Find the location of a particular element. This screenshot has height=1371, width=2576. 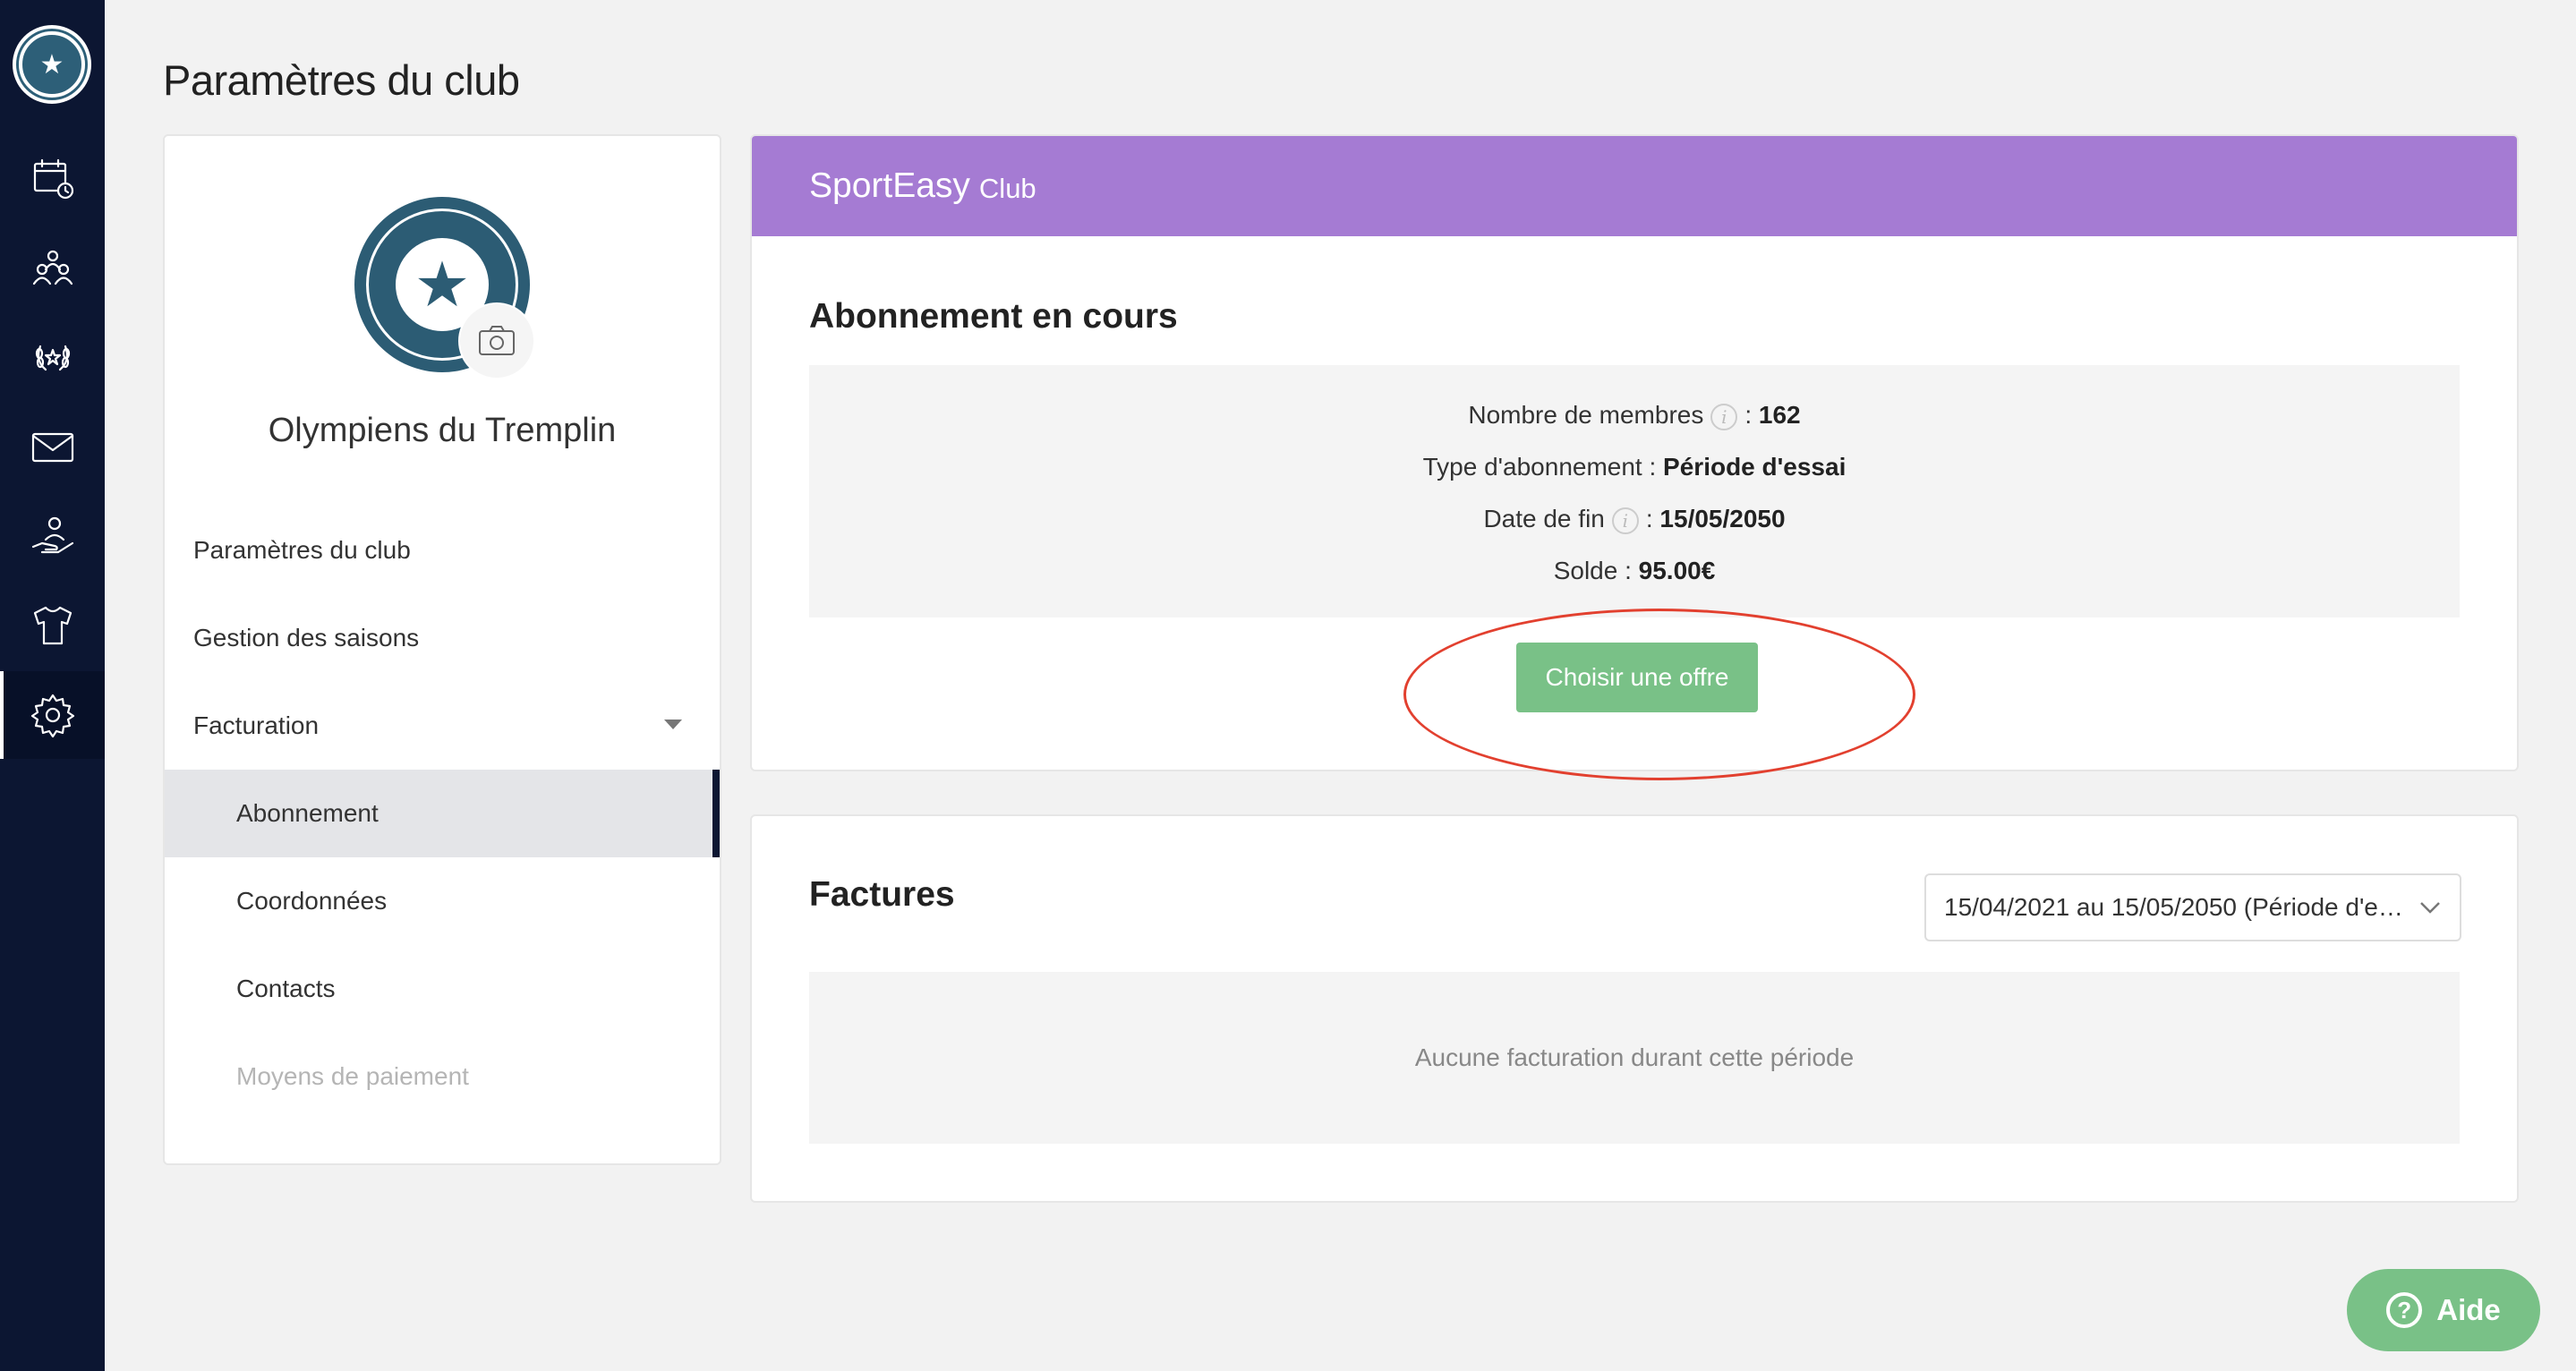

club-logo-small: ★ is located at coordinates (52, 64).